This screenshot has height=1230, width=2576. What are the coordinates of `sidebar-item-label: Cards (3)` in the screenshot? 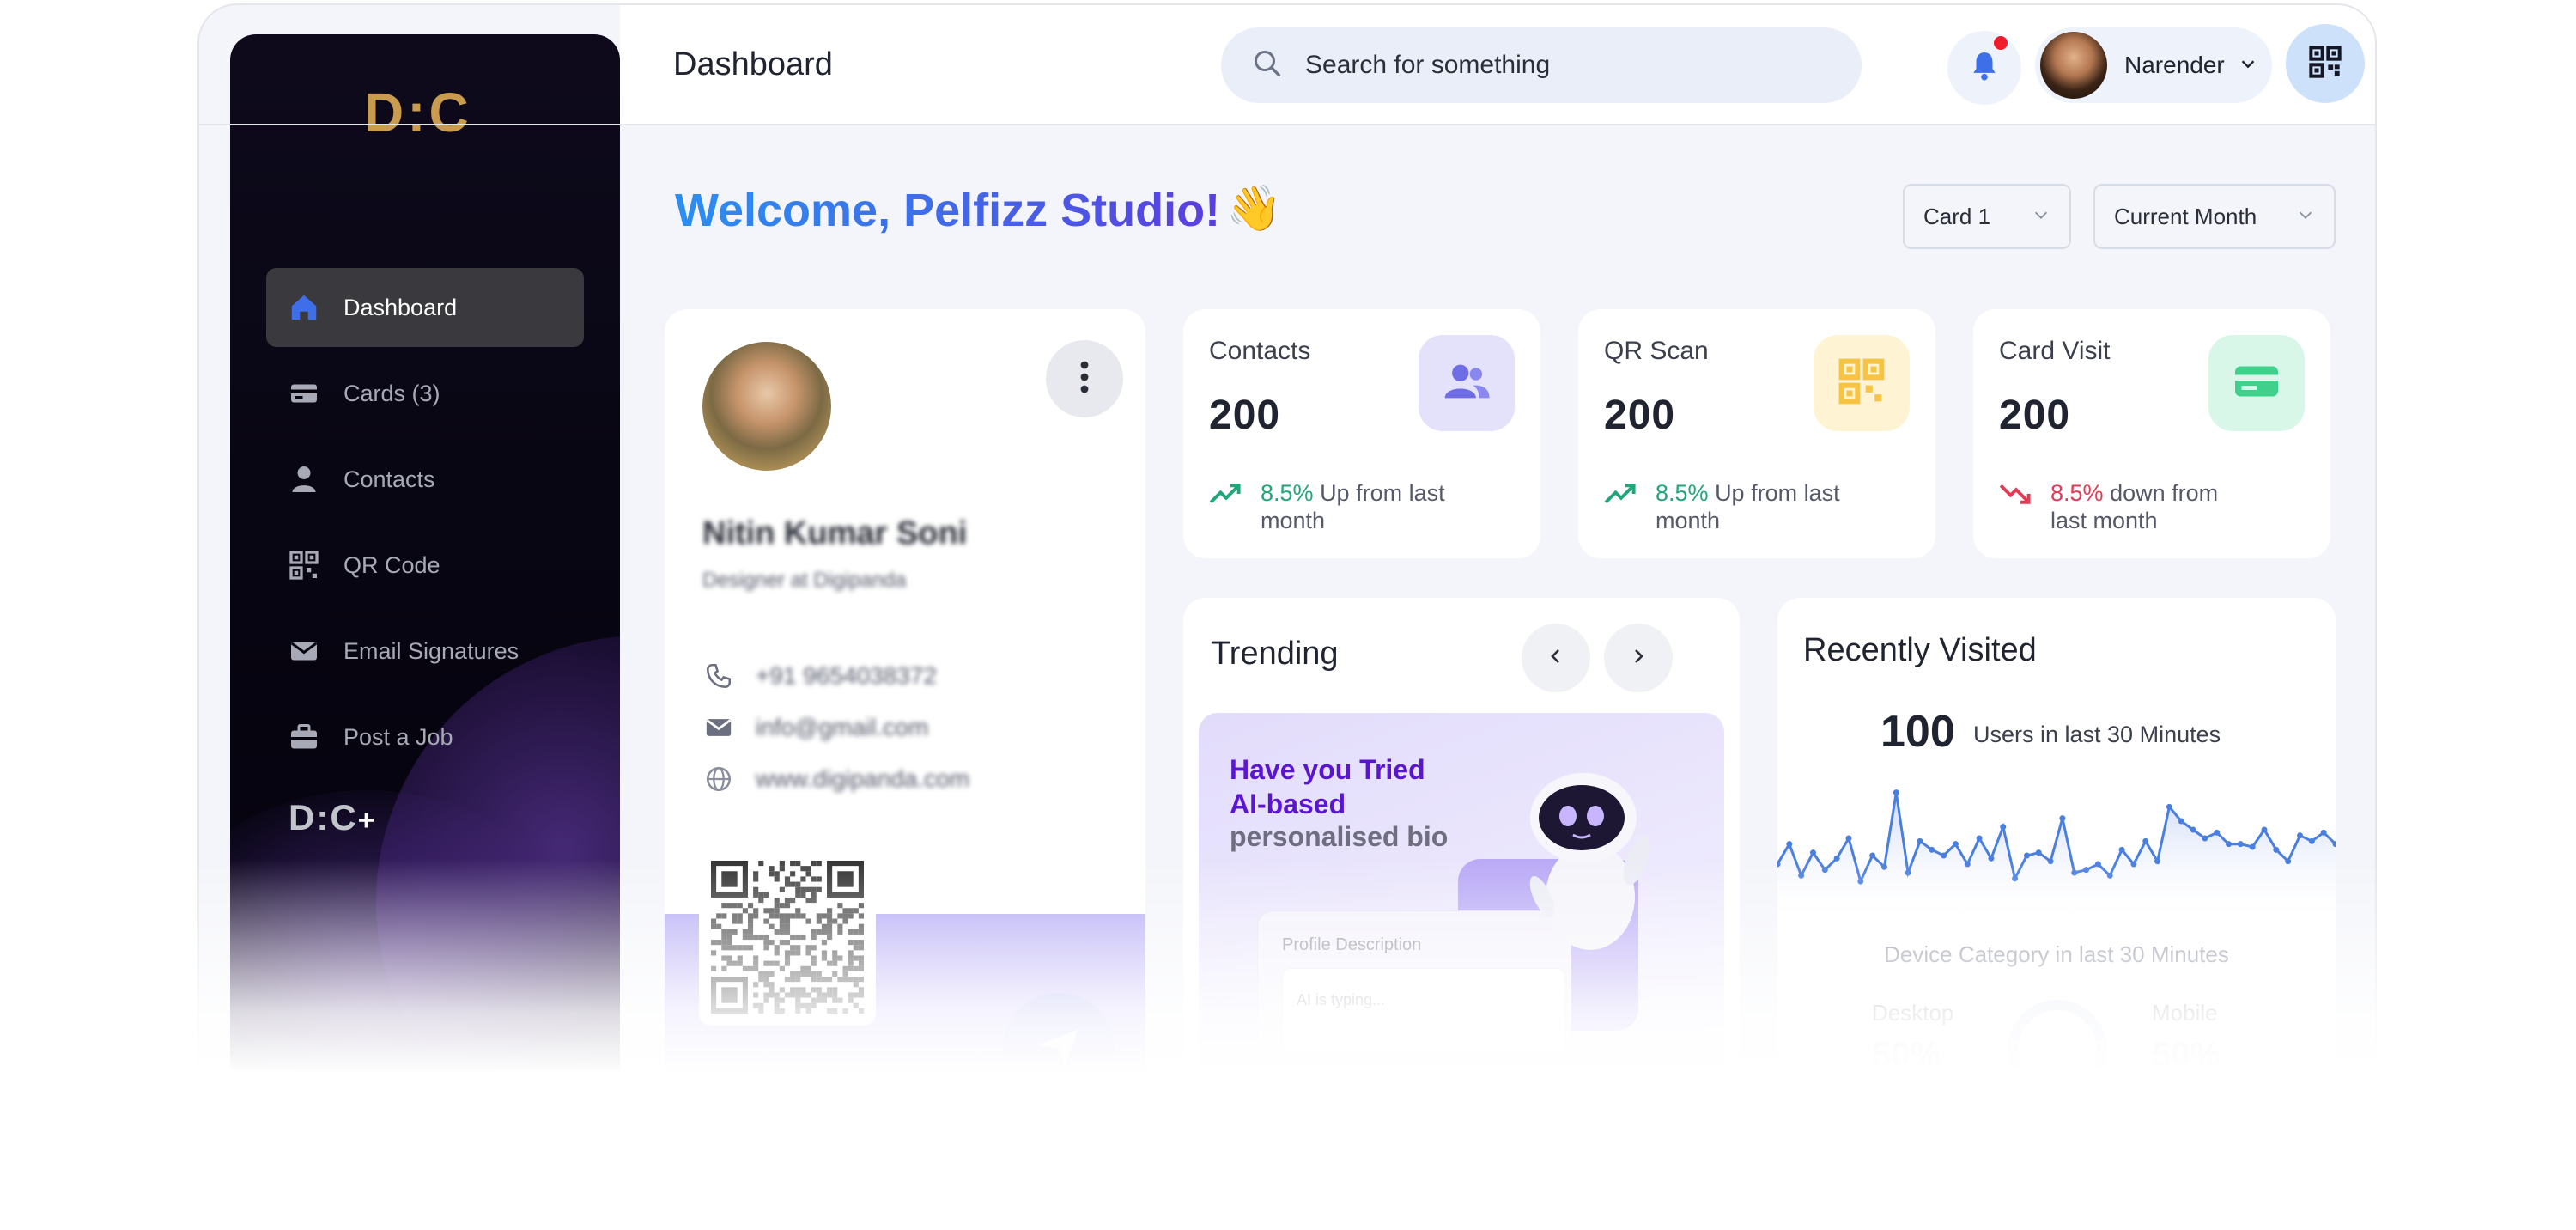 It's located at (391, 393).